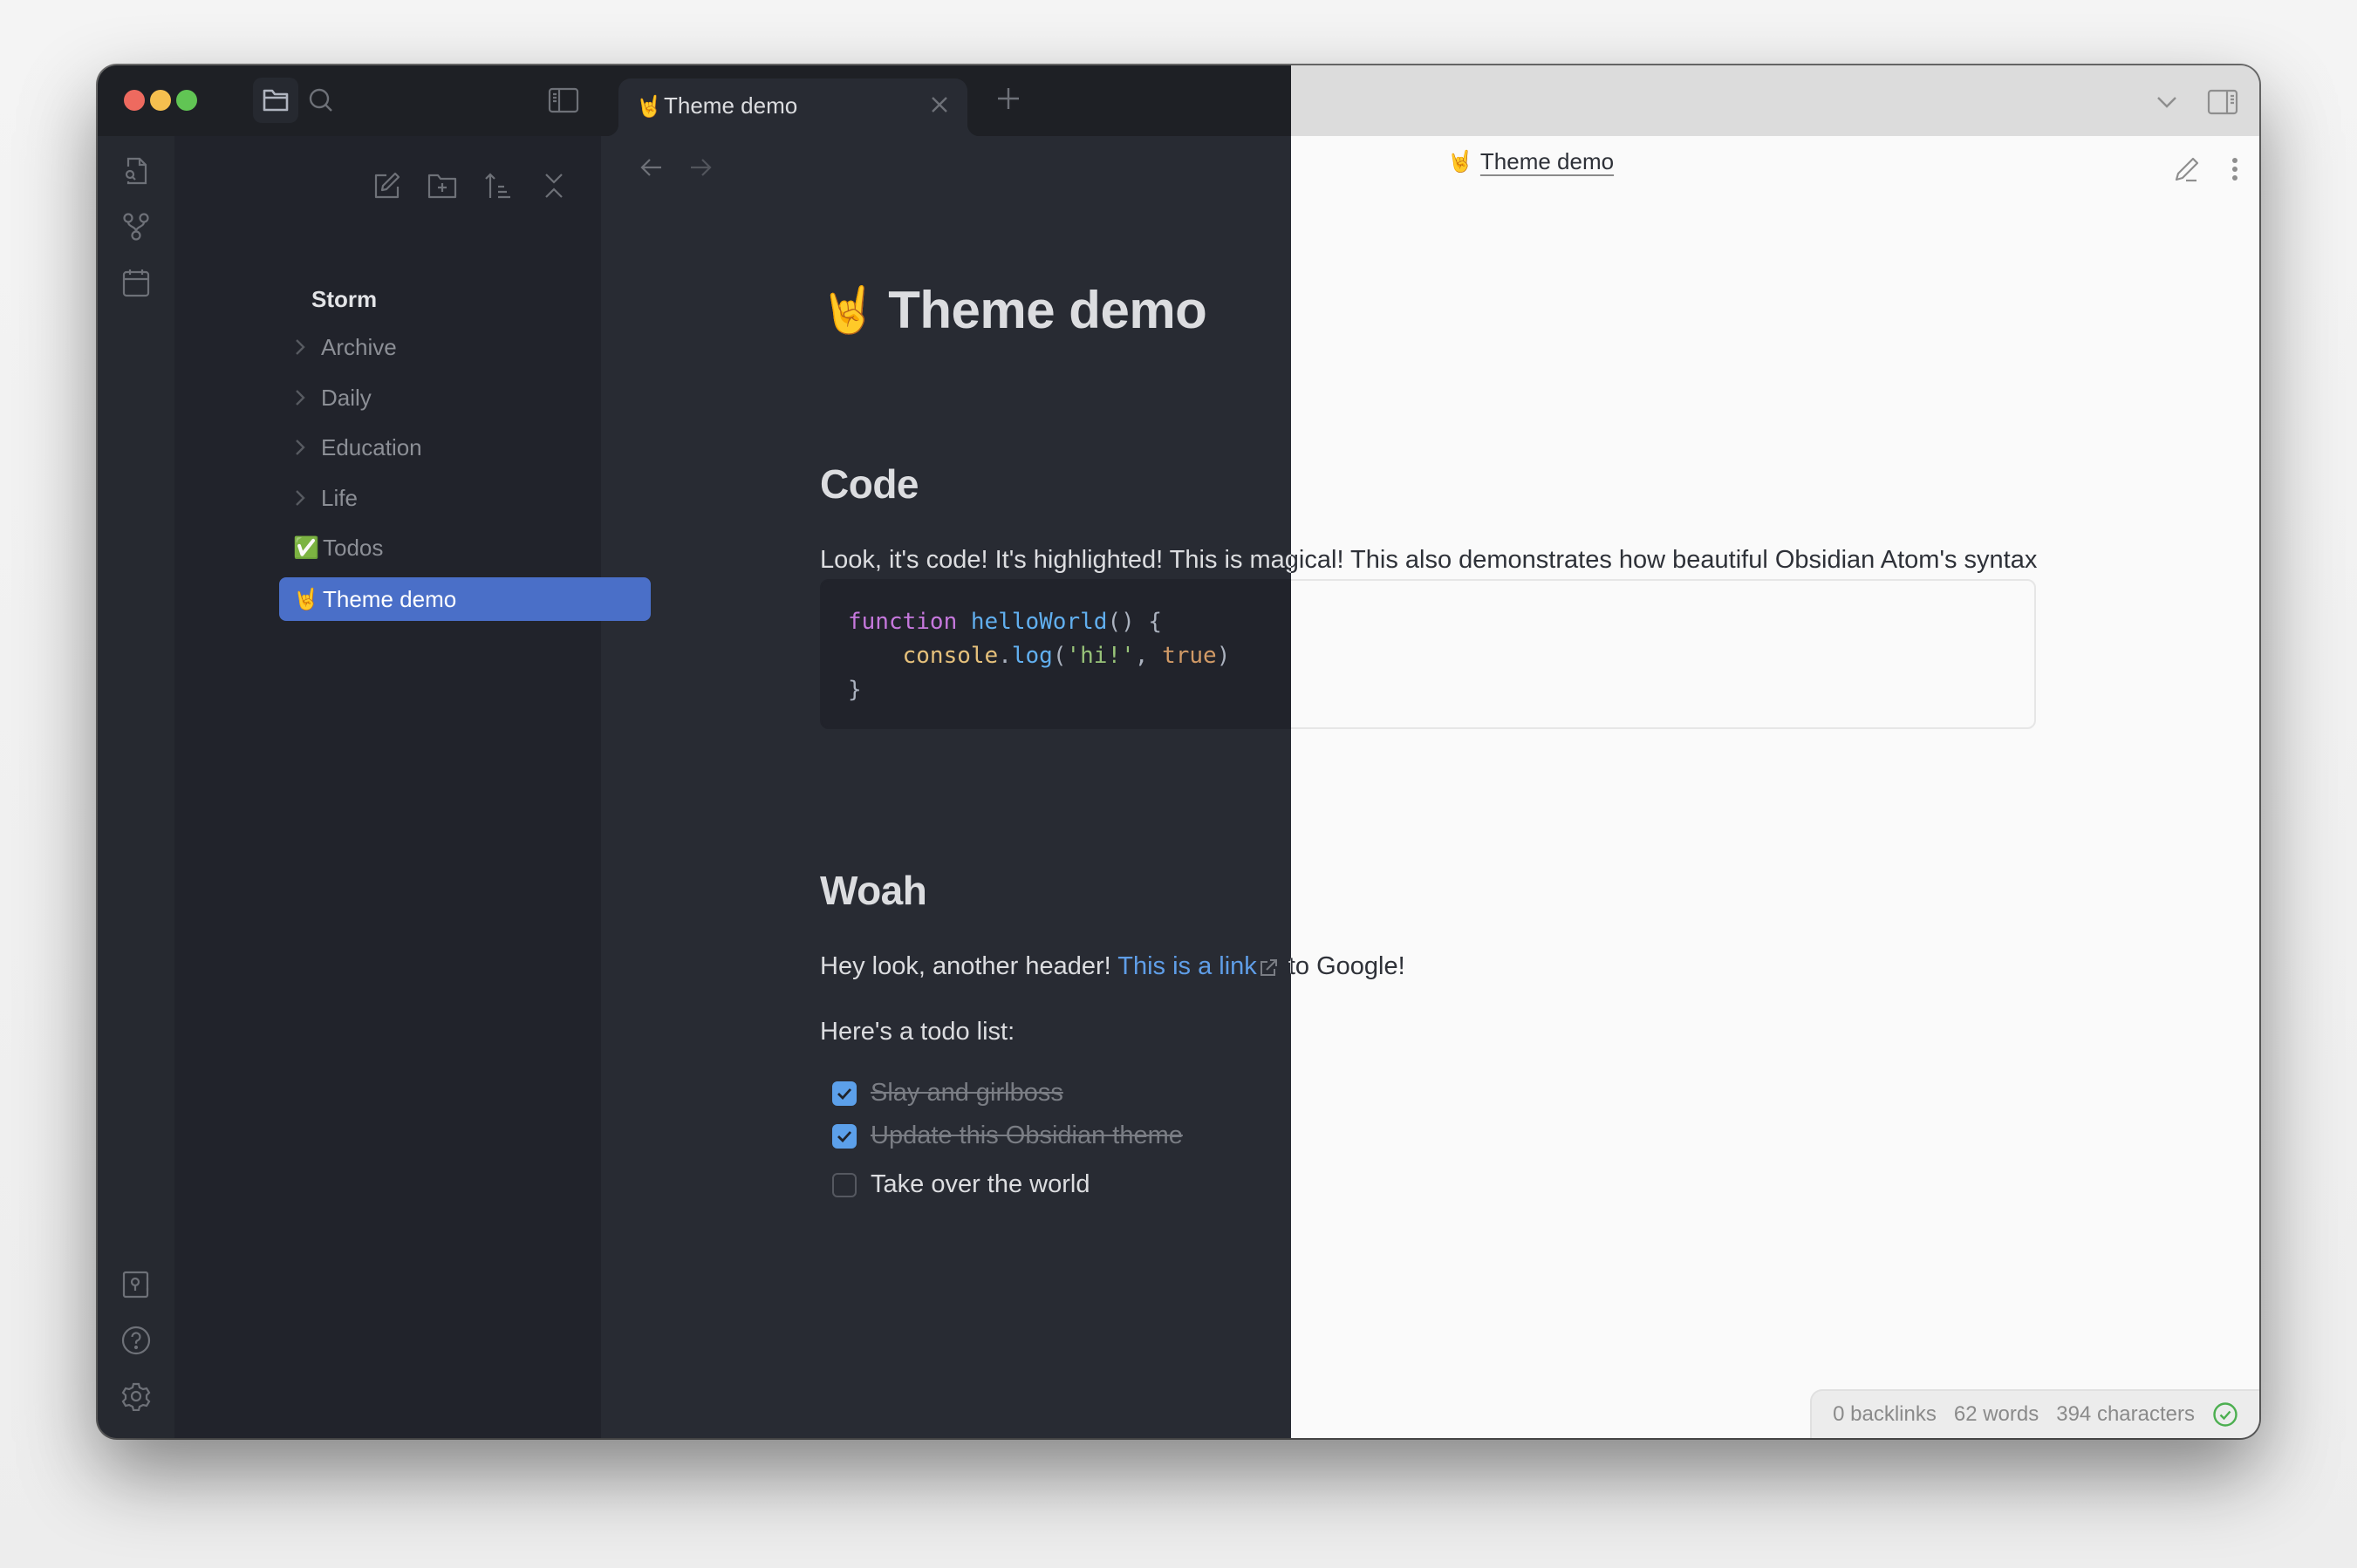 This screenshot has height=1568, width=2357. What do you see at coordinates (359, 346) in the screenshot?
I see `tree-item-label: Archive` at bounding box center [359, 346].